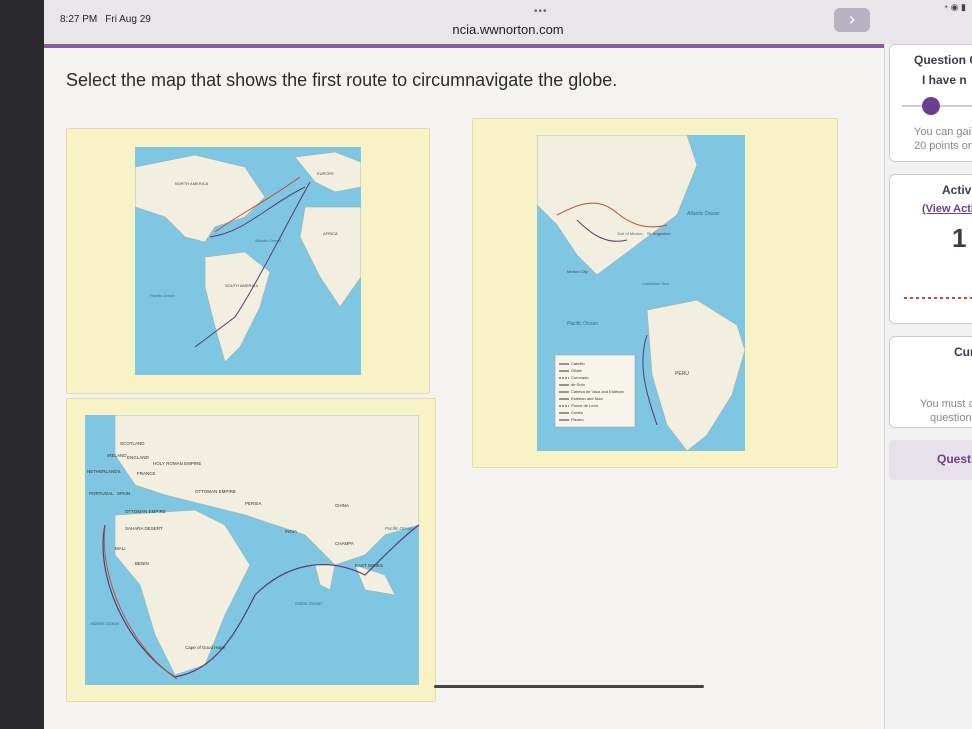 This screenshot has width=972, height=729. I want to click on gain-line-1: You can gain, so click(943, 132).